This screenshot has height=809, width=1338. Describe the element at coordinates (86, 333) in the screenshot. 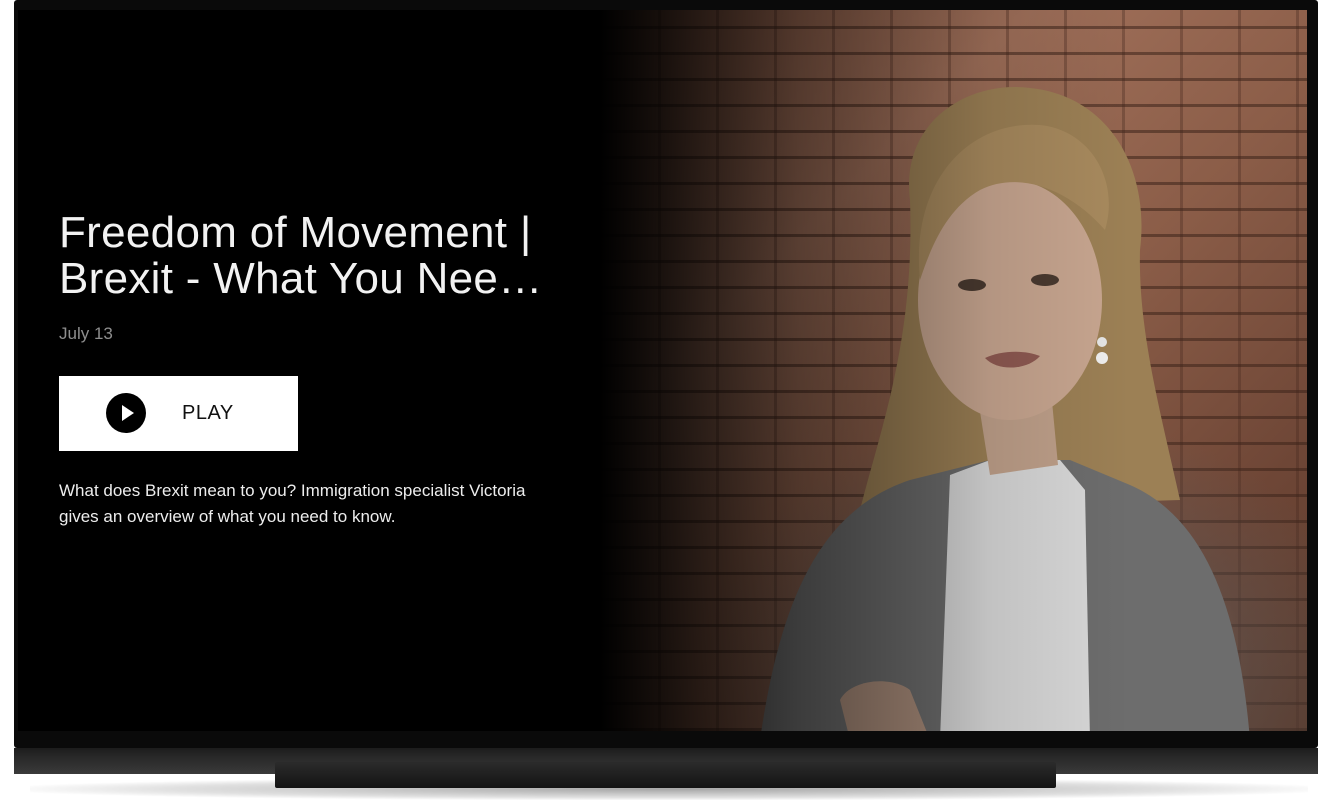

I see `video-date: July 13` at that location.